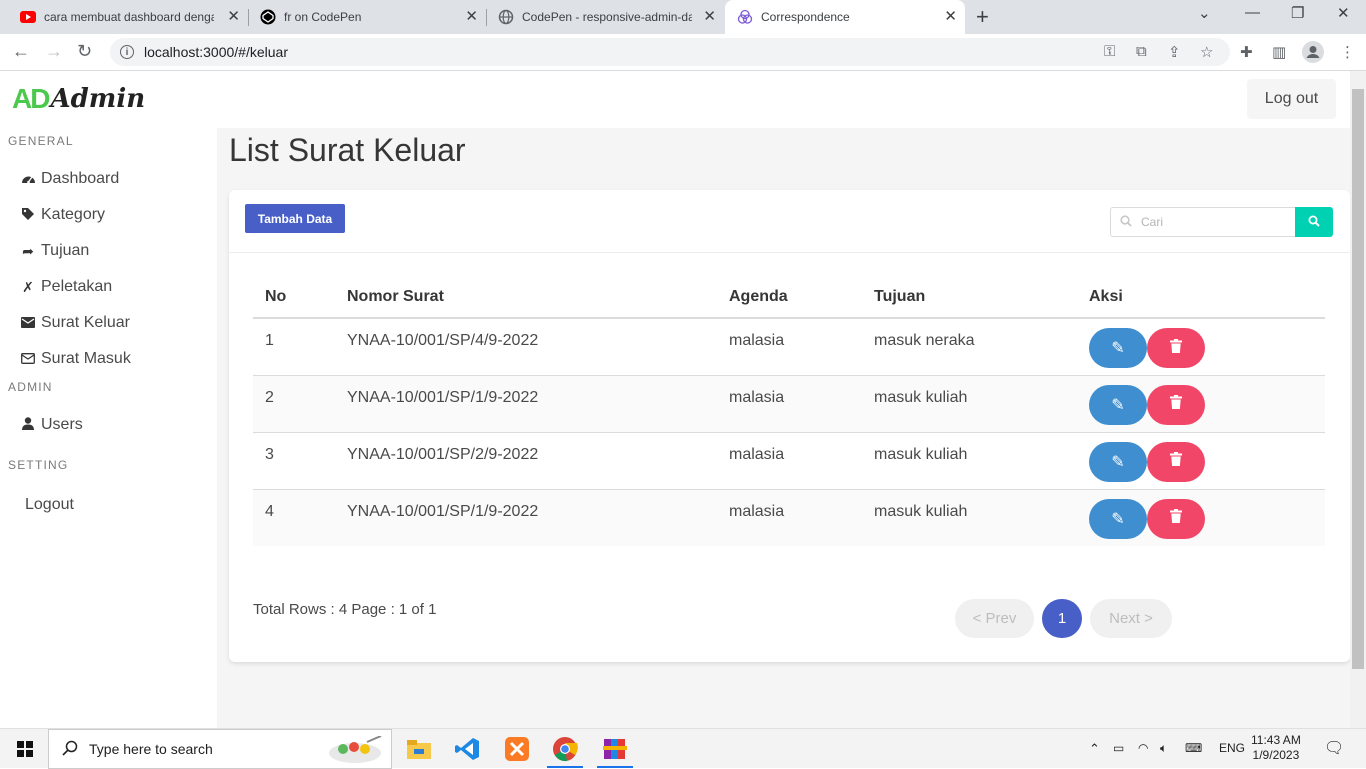 Image resolution: width=1366 pixels, height=769 pixels. What do you see at coordinates (615, 749) in the screenshot?
I see `winrar-icon` at bounding box center [615, 749].